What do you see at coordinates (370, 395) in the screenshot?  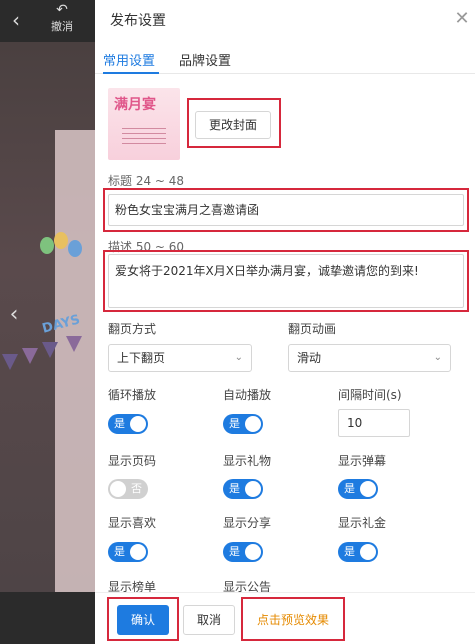 I see `interval-label: 间隔时间(s)` at bounding box center [370, 395].